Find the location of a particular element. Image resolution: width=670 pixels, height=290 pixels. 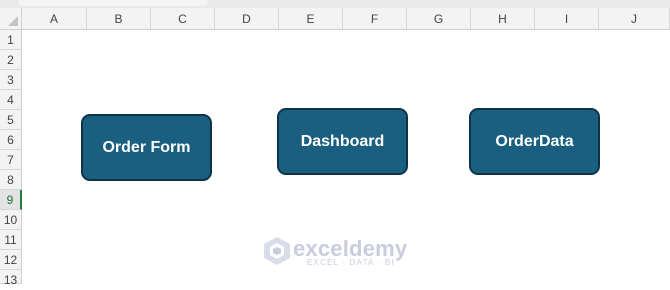

row-header-5: 5 is located at coordinates (11, 120).